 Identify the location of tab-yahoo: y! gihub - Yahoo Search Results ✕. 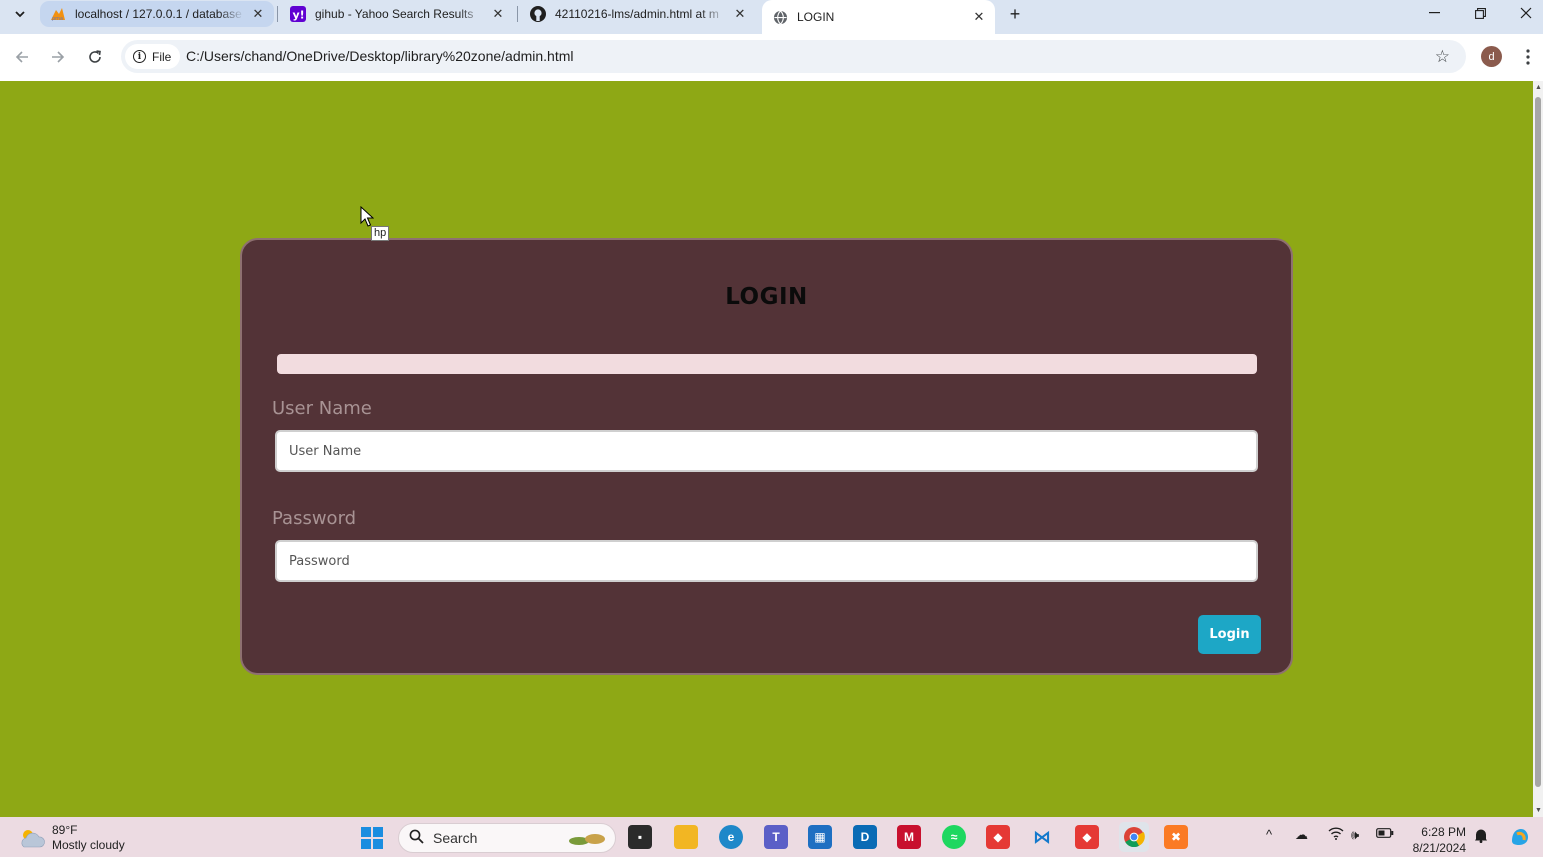
(397, 13).